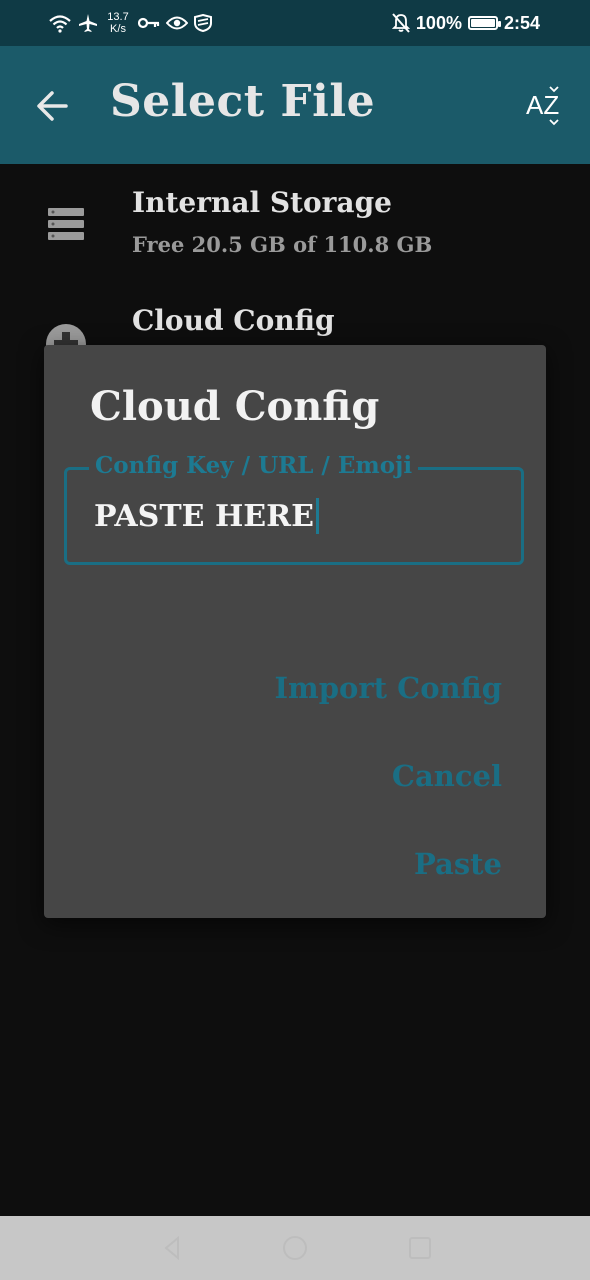  What do you see at coordinates (295, 23) in the screenshot?
I see `status-bar: 13.7 K/s 100% 2:54` at bounding box center [295, 23].